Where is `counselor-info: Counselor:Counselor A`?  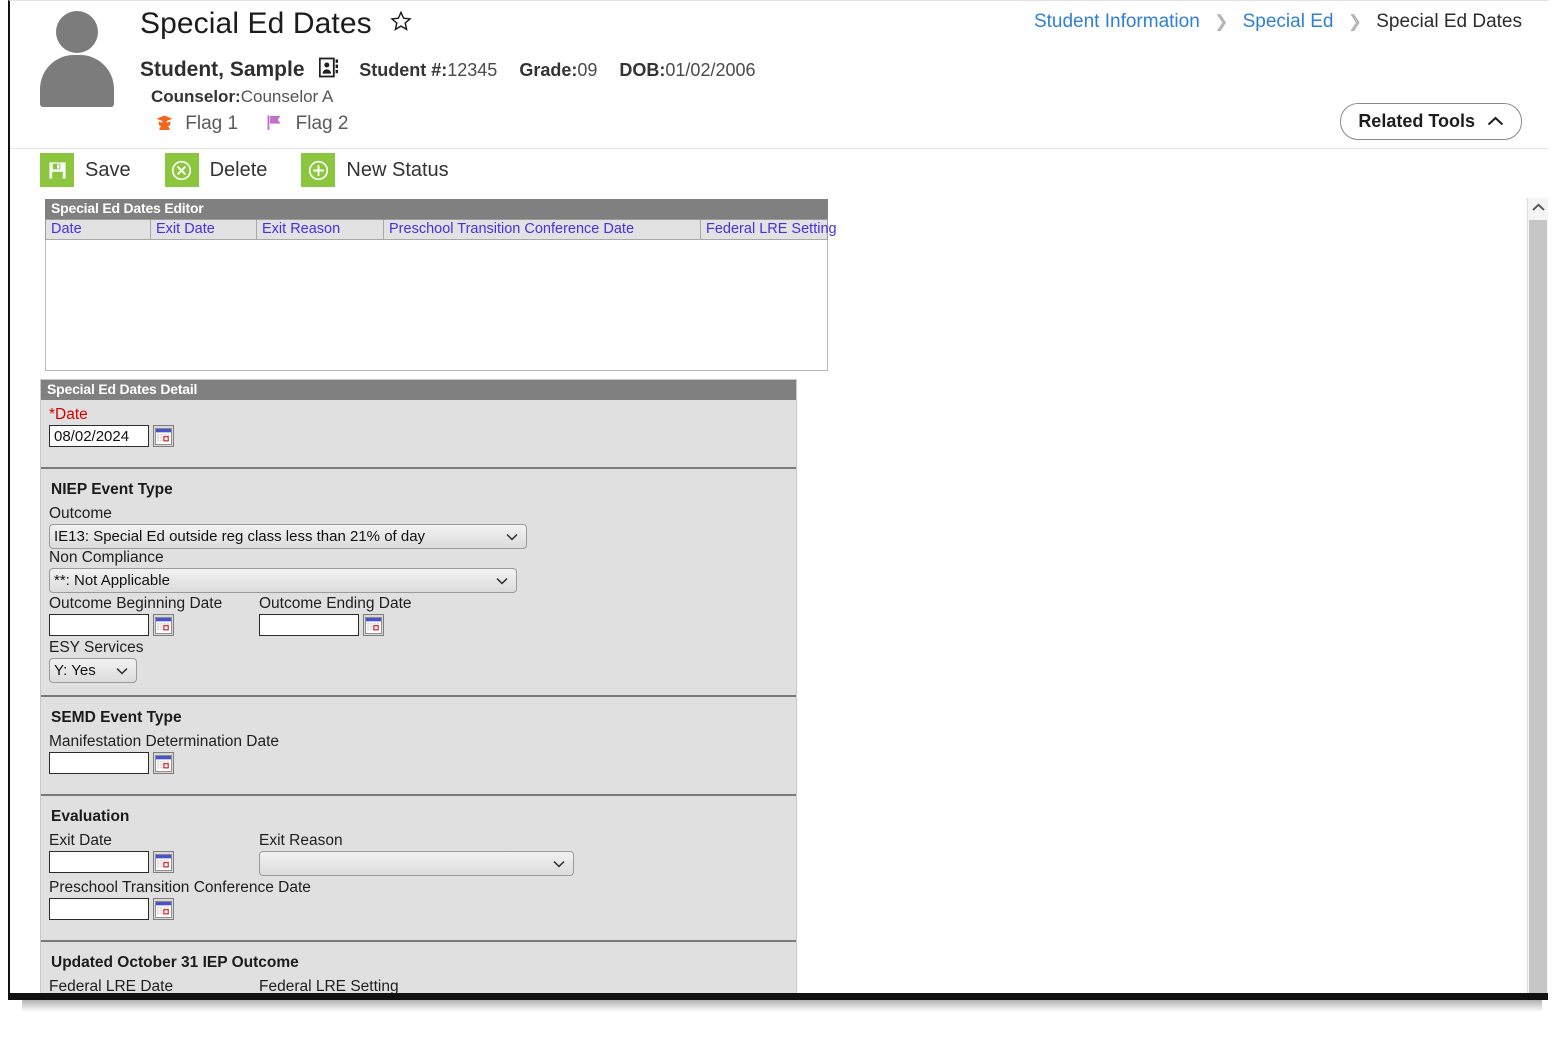
counselor-info: Counselor:Counselor A is located at coordinates (242, 97).